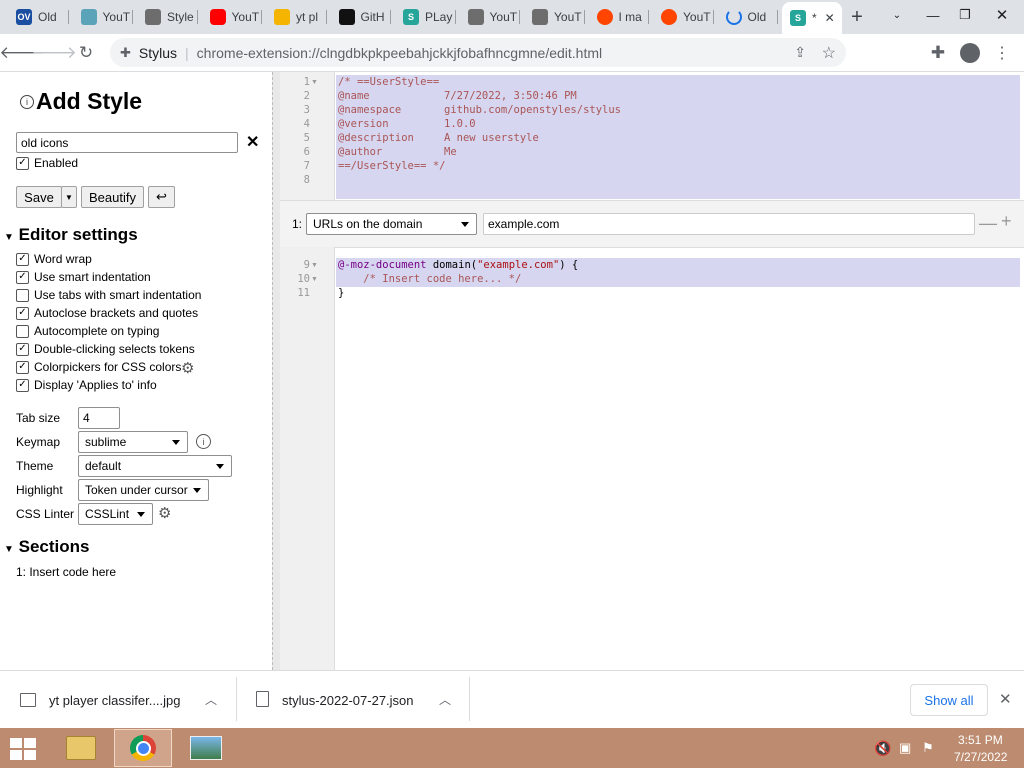 The width and height of the screenshot is (1024, 768). I want to click on info-icon: i, so click(27, 102).